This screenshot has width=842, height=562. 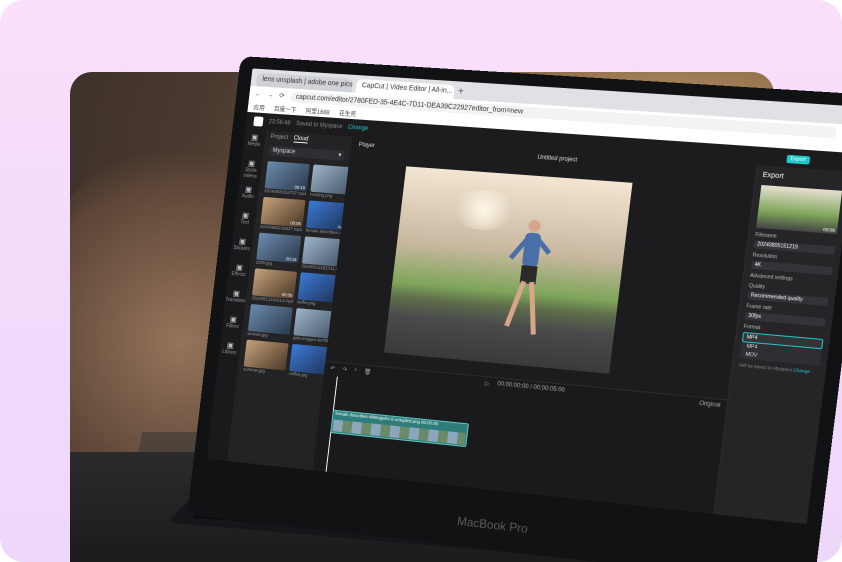 I want to click on media-item: 00:05 20240806105837.mp4, so click(x=283, y=214).